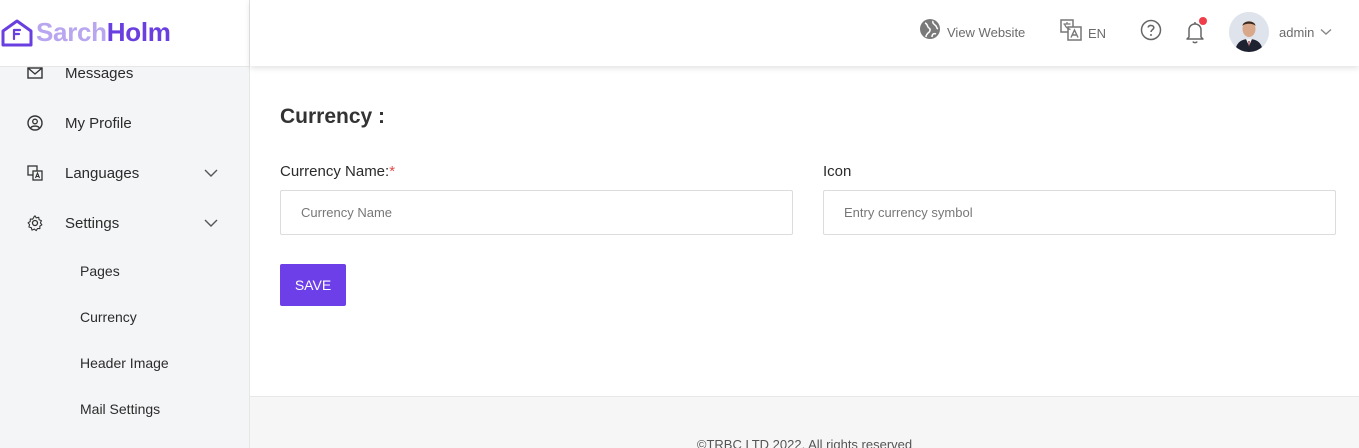  Describe the element at coordinates (930, 28) in the screenshot. I see `globe-icon` at that location.